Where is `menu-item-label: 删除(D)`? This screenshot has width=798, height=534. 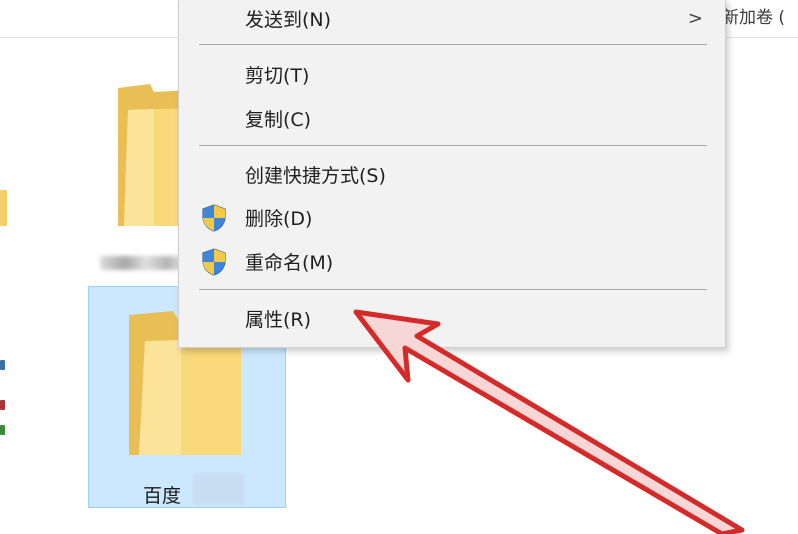
menu-item-label: 删除(D) is located at coordinates (279, 219).